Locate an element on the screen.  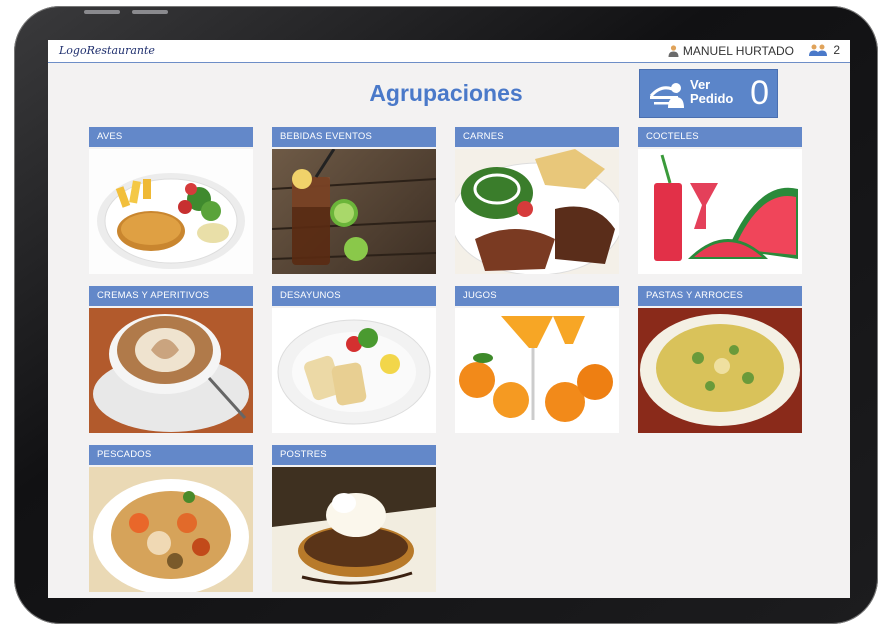
category-card-pescados: PESCADOS is located at coordinates (171, 518).